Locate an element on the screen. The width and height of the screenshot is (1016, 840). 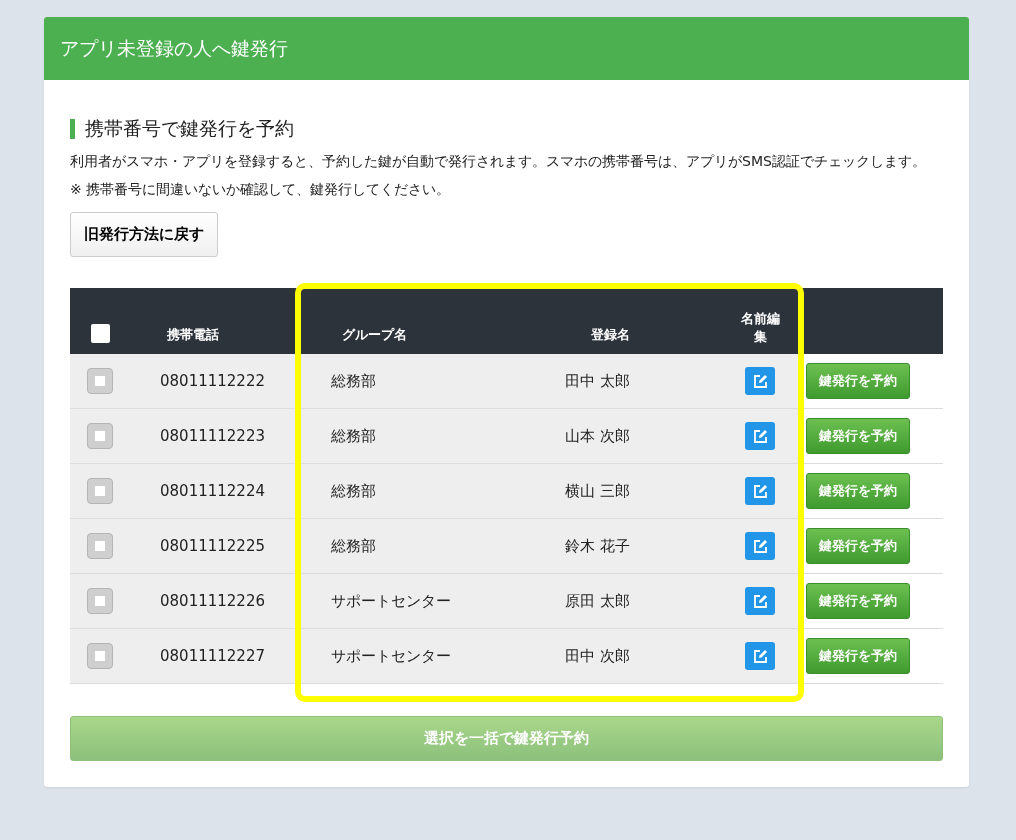
phone-number: 08011112222 is located at coordinates (212, 381).